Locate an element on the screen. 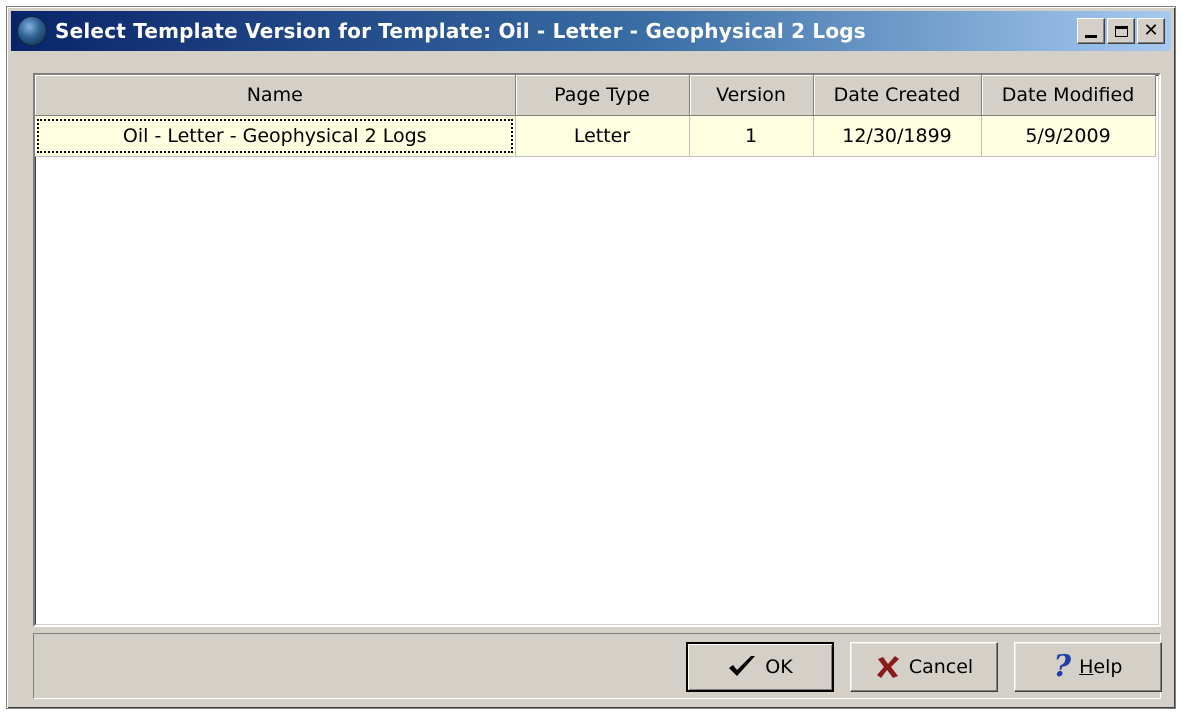 This screenshot has width=1183, height=715. maximize-icon is located at coordinates (1121, 31).